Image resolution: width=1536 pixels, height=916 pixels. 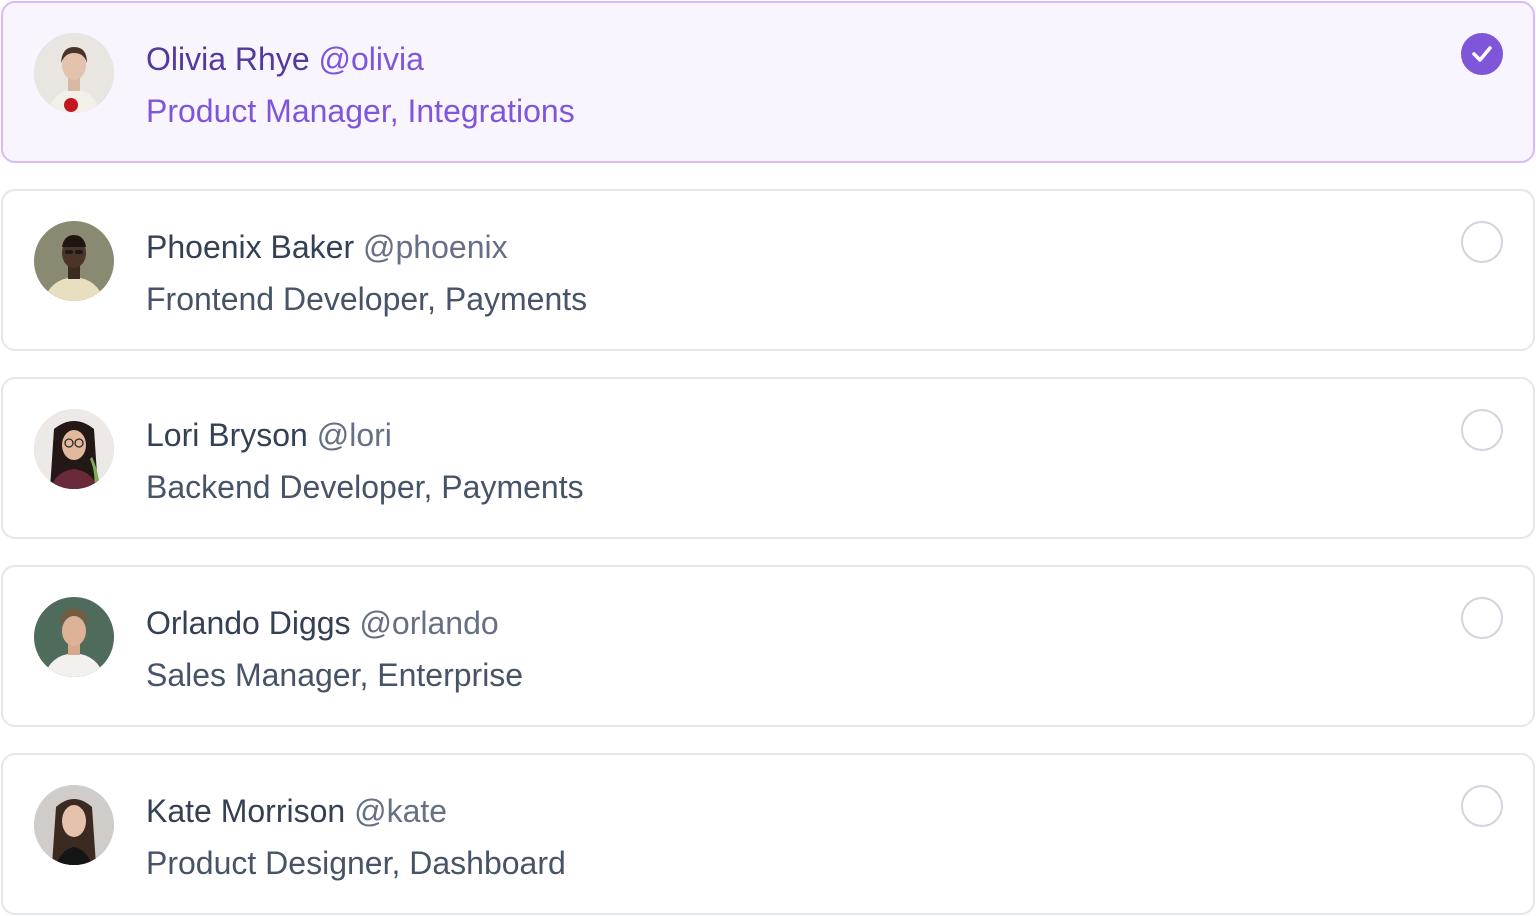 I want to click on user-name: Orlando Diggs, so click(x=248, y=623).